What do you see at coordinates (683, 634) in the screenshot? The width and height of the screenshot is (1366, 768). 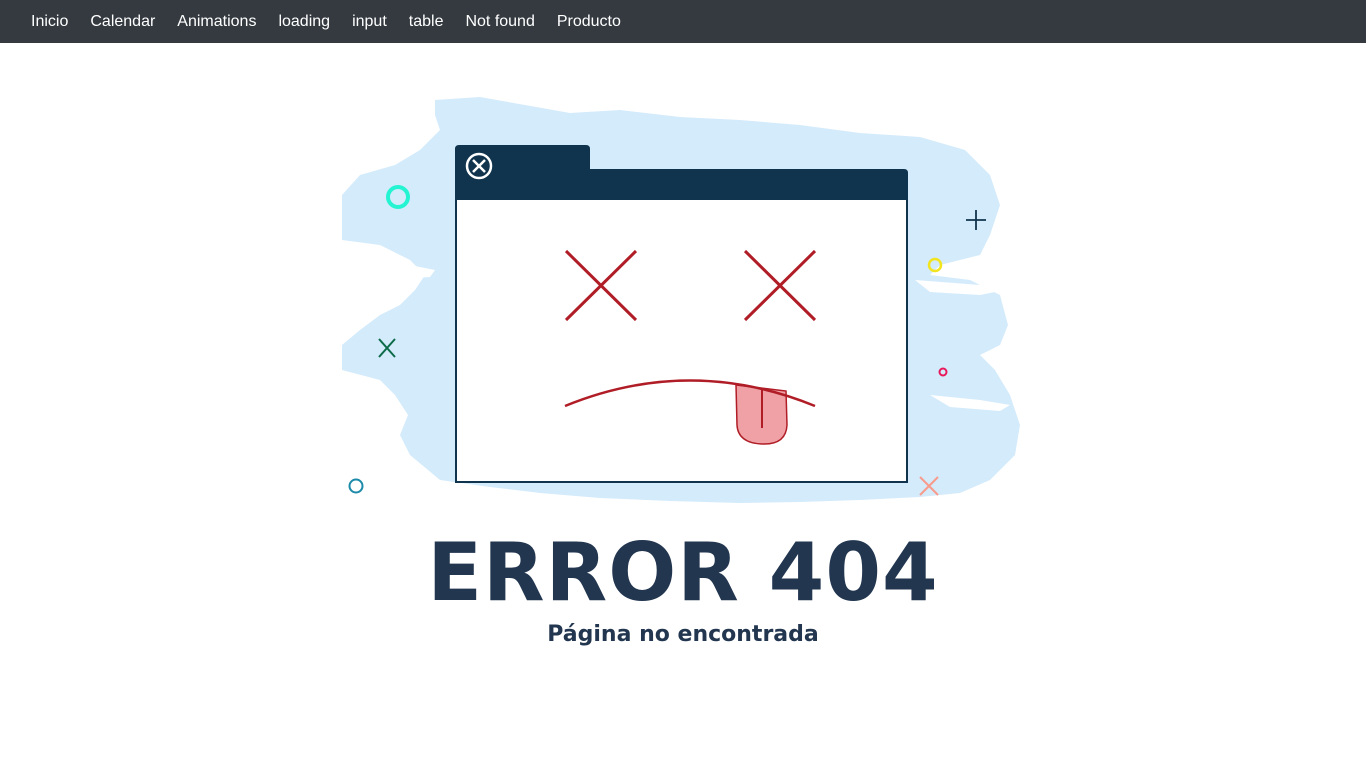 I see `error-subtitle: Página no encontrada` at bounding box center [683, 634].